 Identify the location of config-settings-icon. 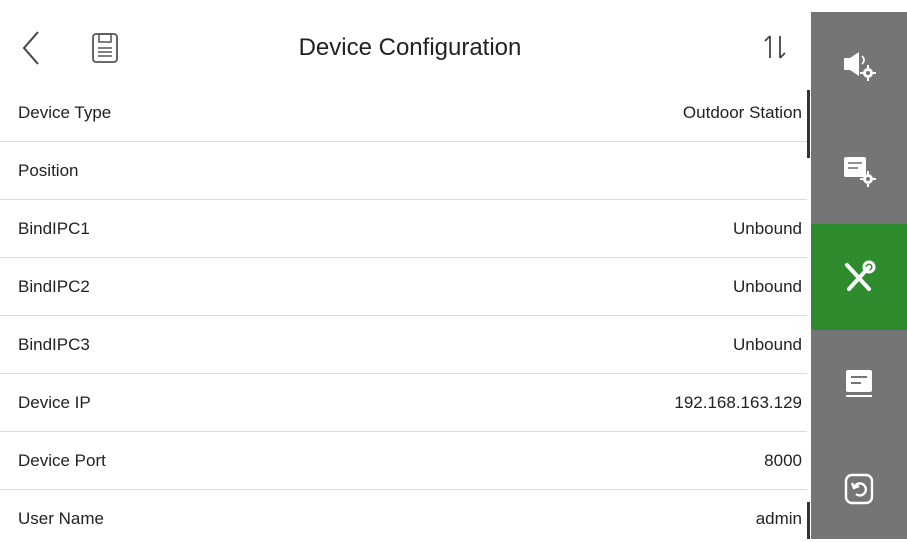
(860, 172).